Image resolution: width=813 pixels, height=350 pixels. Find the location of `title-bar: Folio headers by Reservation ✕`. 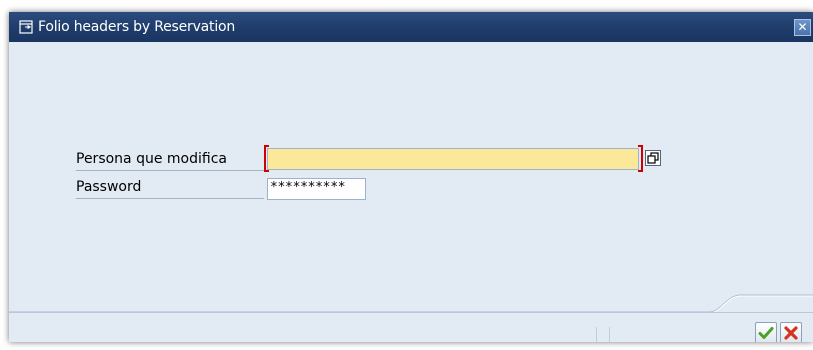

title-bar: Folio headers by Reservation ✕ is located at coordinates (411, 27).